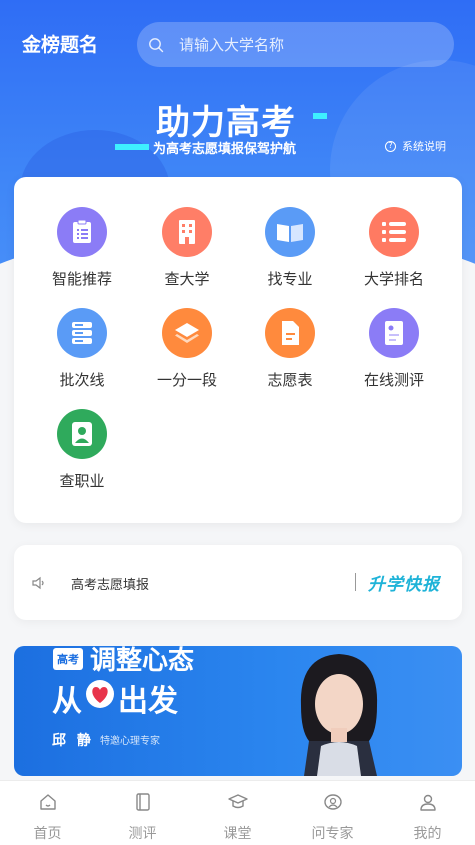  I want to click on ranking-list-icon, so click(394, 232).